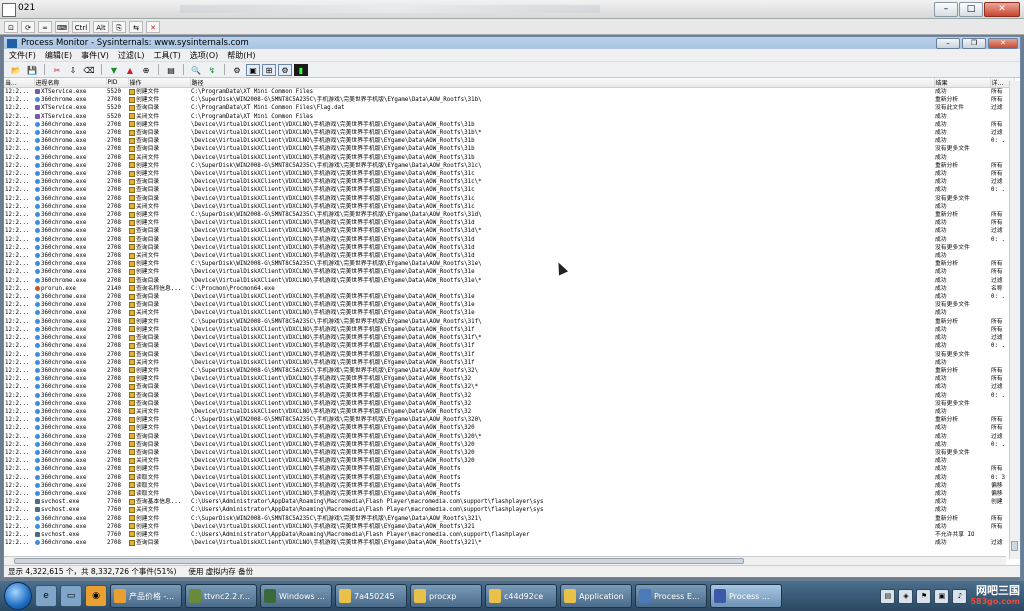 Image resolution: width=1024 pixels, height=611 pixels. Describe the element at coordinates (196, 70) in the screenshot. I see `find-icon: 🔍` at that location.